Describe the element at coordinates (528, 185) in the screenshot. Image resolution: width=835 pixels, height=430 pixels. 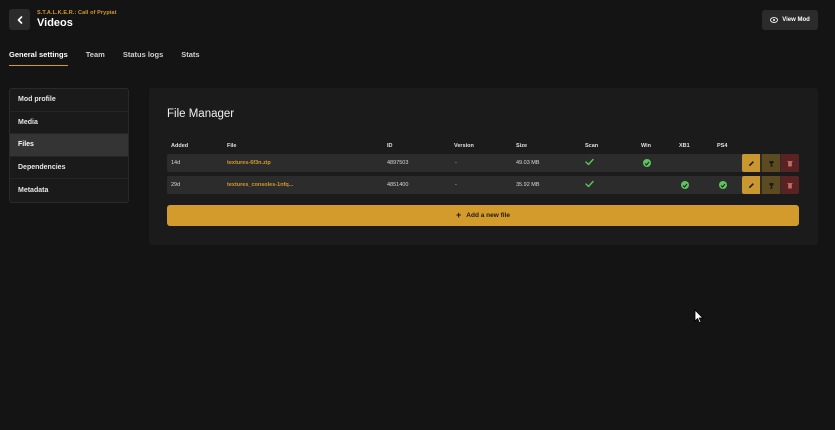
I see `size-cell: 35.92 MB` at that location.